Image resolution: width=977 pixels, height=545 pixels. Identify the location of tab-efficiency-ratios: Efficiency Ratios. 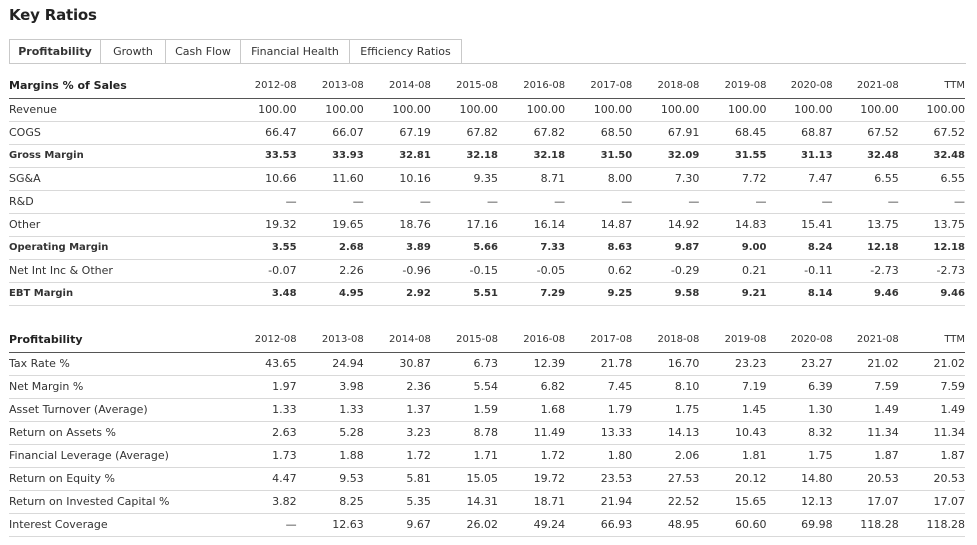
(406, 51).